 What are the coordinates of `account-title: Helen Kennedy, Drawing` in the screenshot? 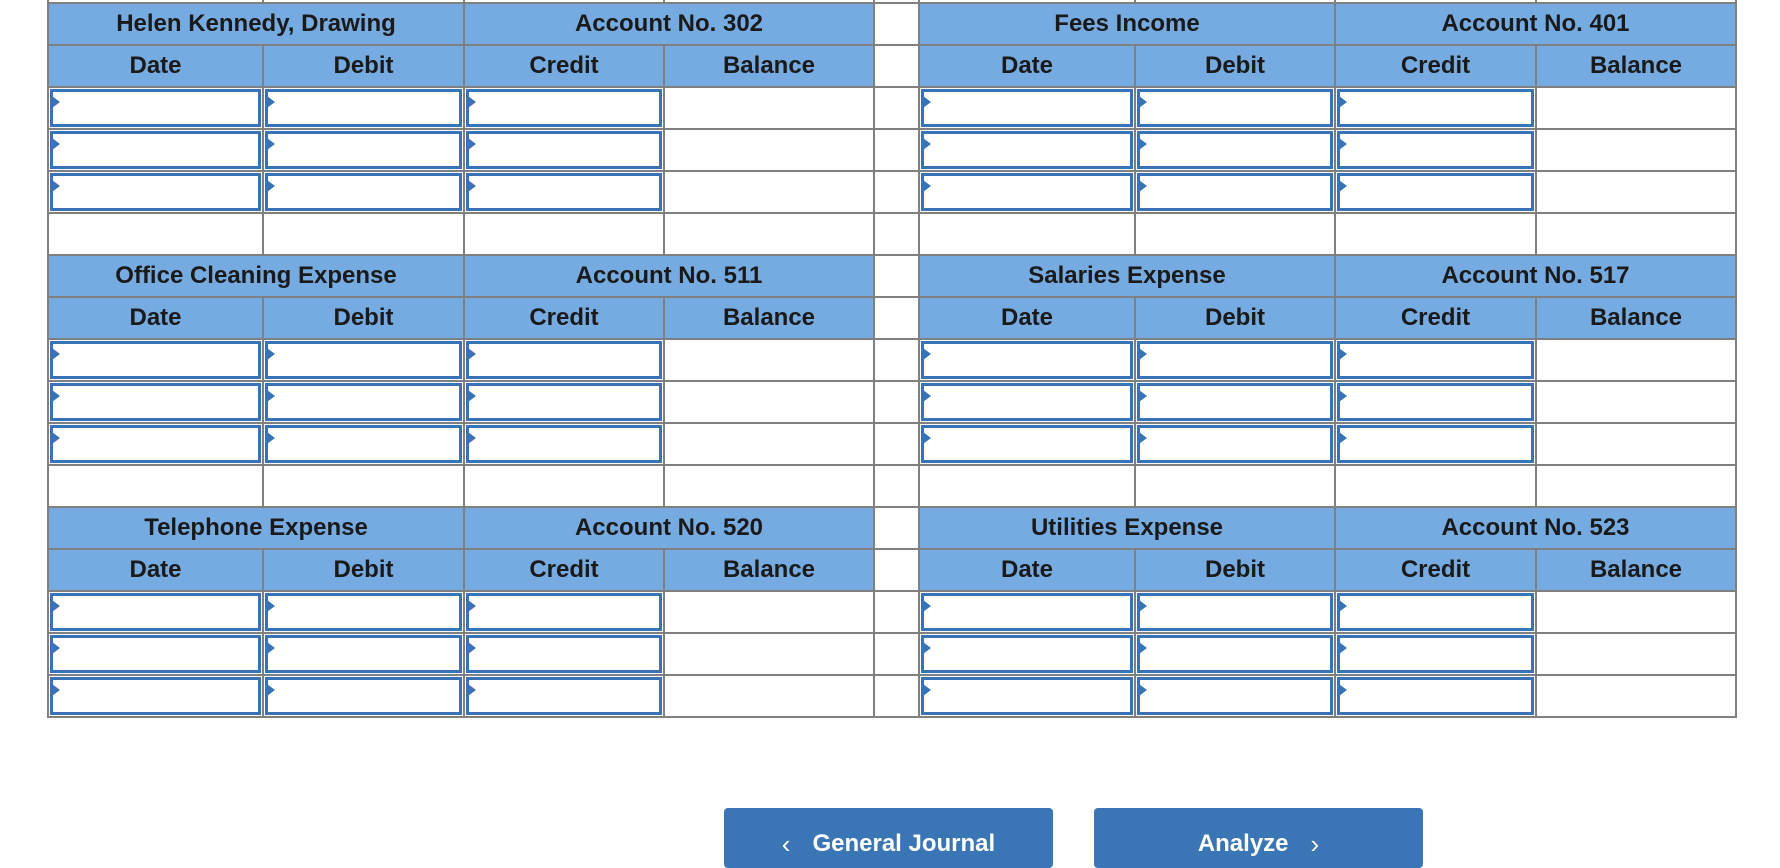 It's located at (256, 24).